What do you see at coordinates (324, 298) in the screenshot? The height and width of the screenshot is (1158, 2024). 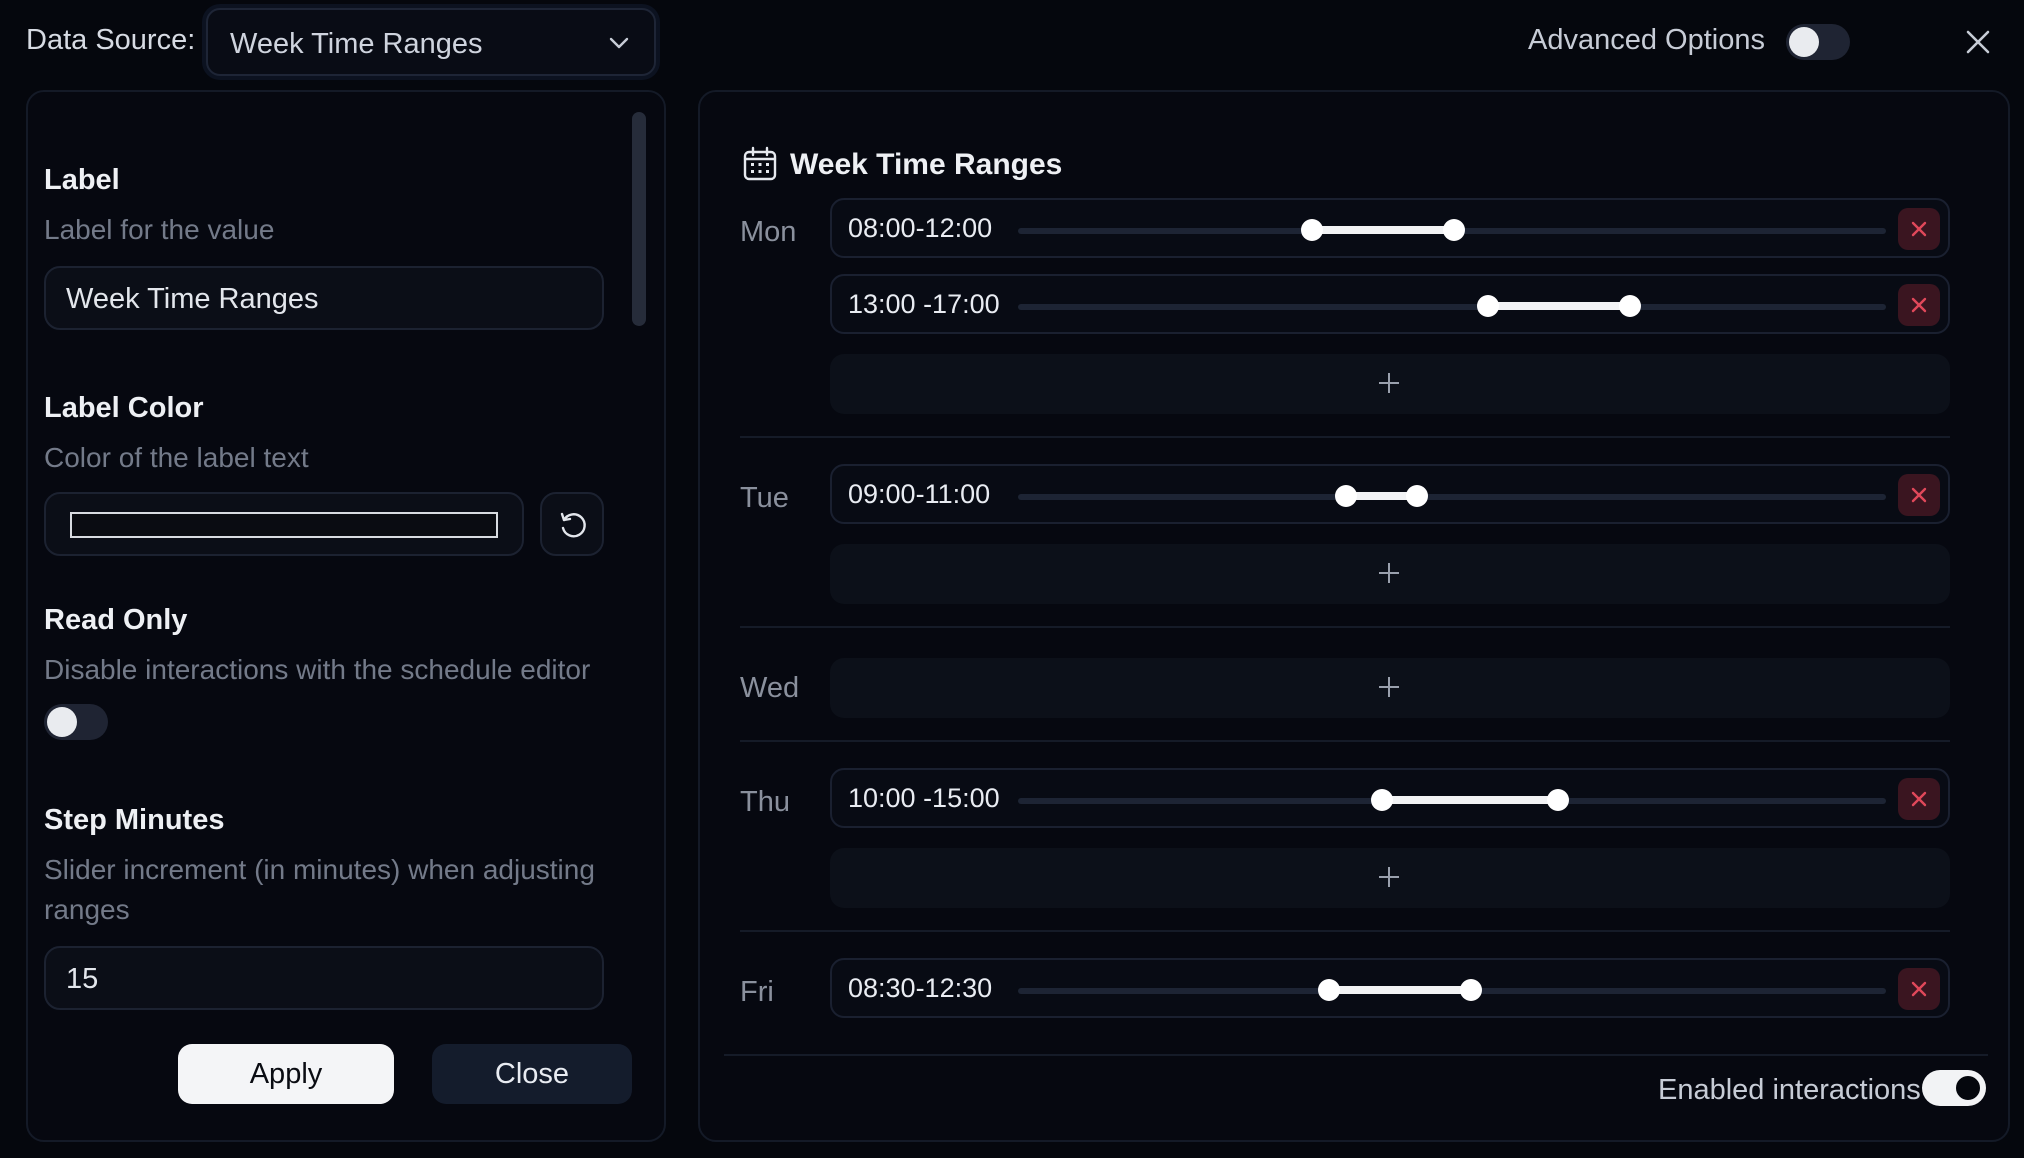 I see `label-input: Week Time Ranges` at bounding box center [324, 298].